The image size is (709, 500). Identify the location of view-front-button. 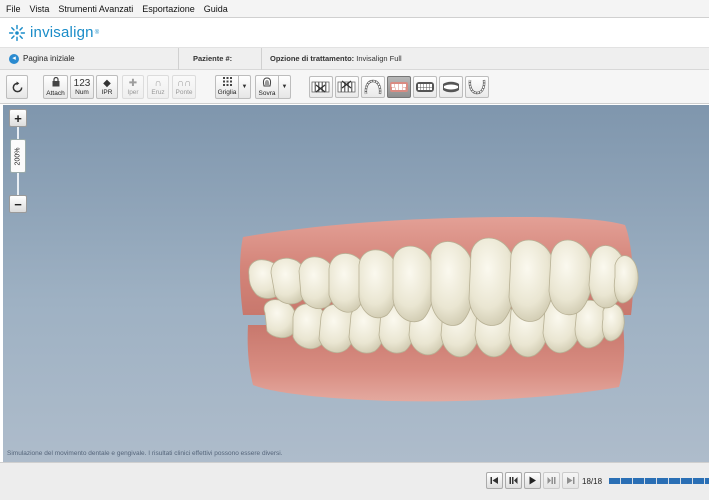
(399, 87).